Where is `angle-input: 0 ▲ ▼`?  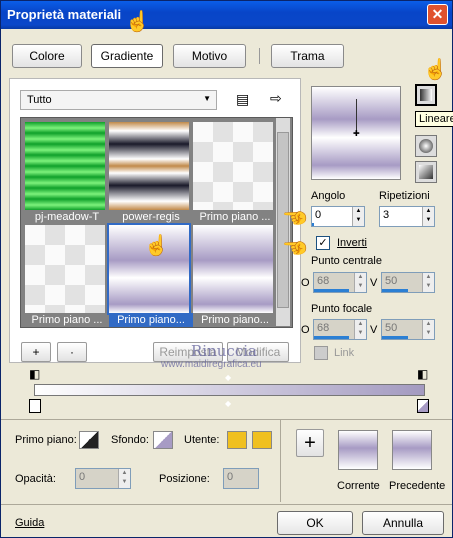 angle-input: 0 ▲ ▼ is located at coordinates (338, 216).